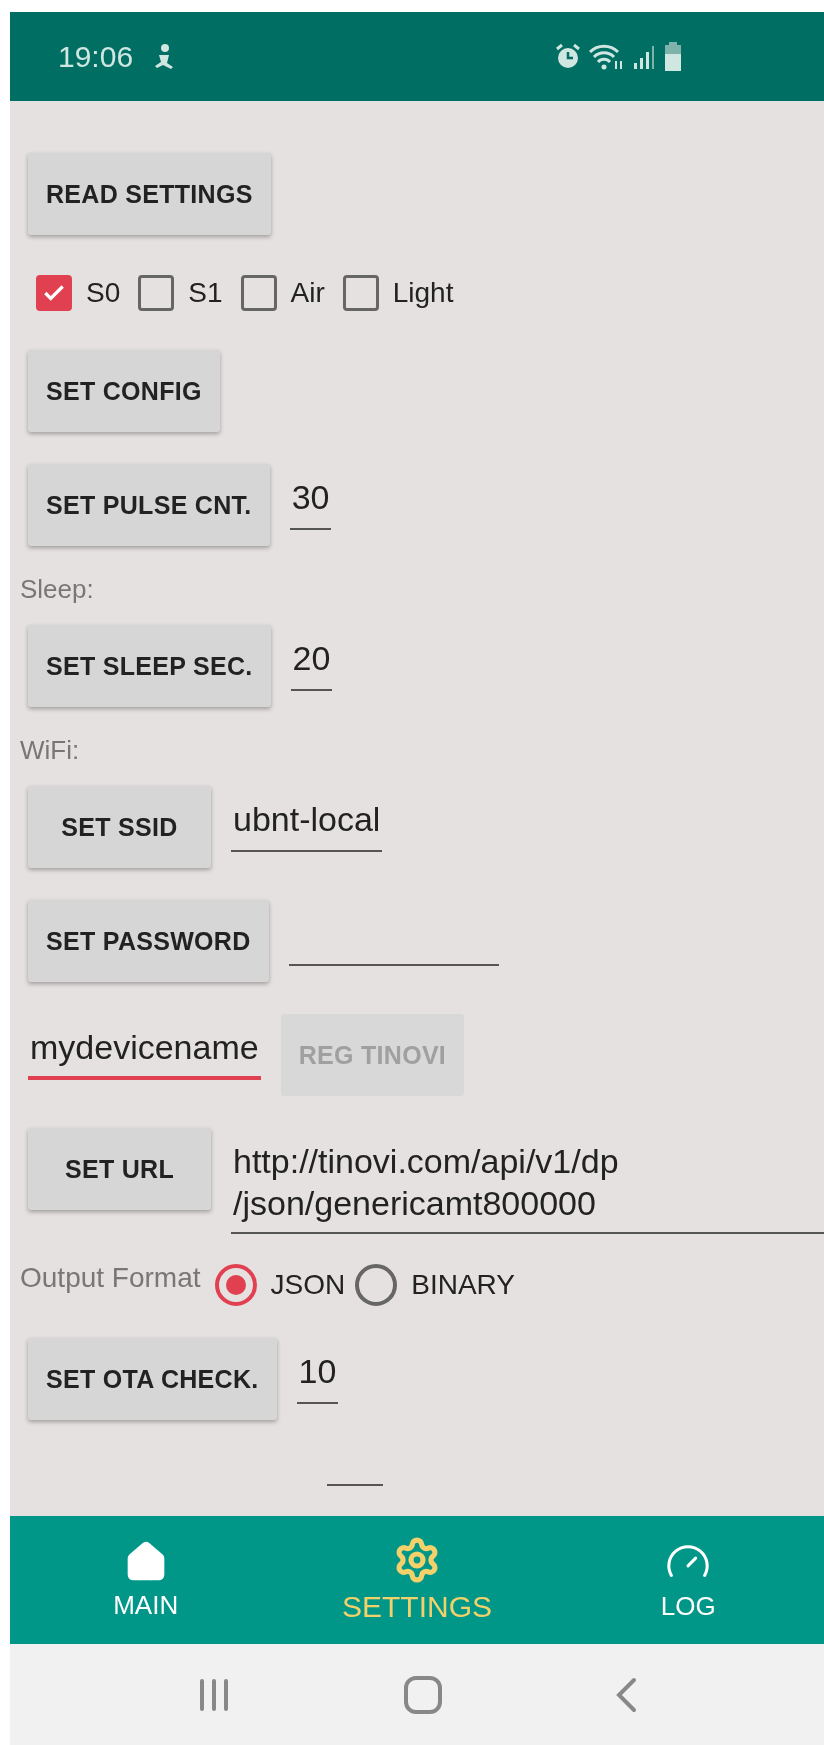 The height and width of the screenshot is (1745, 824). Describe the element at coordinates (110, 1278) in the screenshot. I see `field-label: Output Format` at that location.